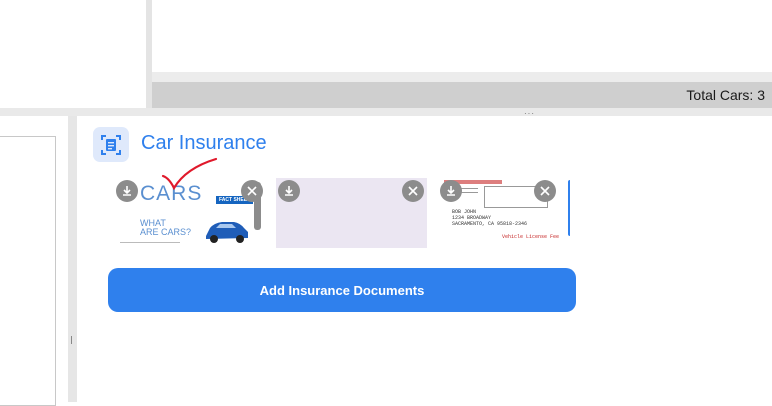 The width and height of the screenshot is (772, 406). Describe the element at coordinates (490, 224) in the screenshot. I see `doc-address-2: SACRAMENTO, CA 95818-2346` at that location.